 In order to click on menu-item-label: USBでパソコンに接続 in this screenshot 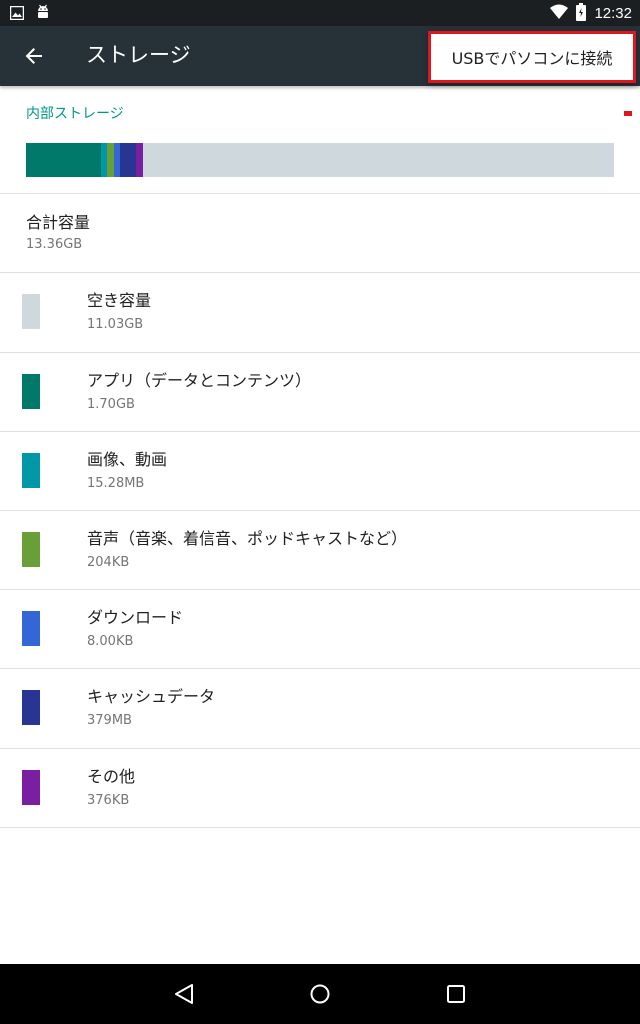, I will do `click(532, 58)`.